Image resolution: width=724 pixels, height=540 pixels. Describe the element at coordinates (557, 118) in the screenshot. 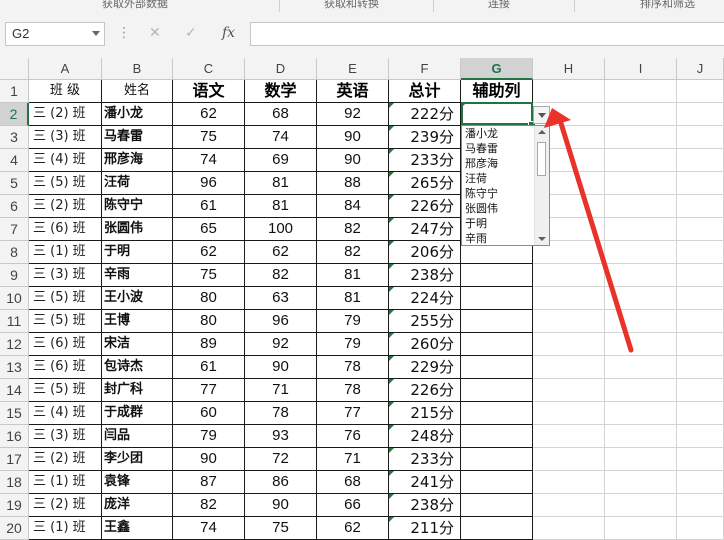

I see `arrow-head` at that location.